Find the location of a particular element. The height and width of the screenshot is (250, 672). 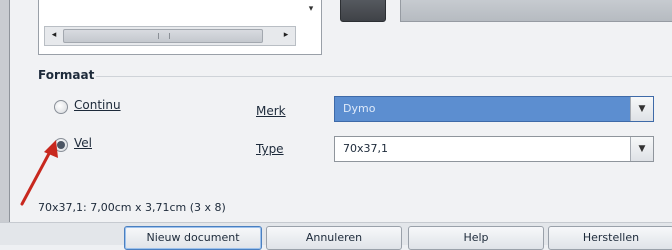

type-value: 70x37,1 is located at coordinates (365, 148).